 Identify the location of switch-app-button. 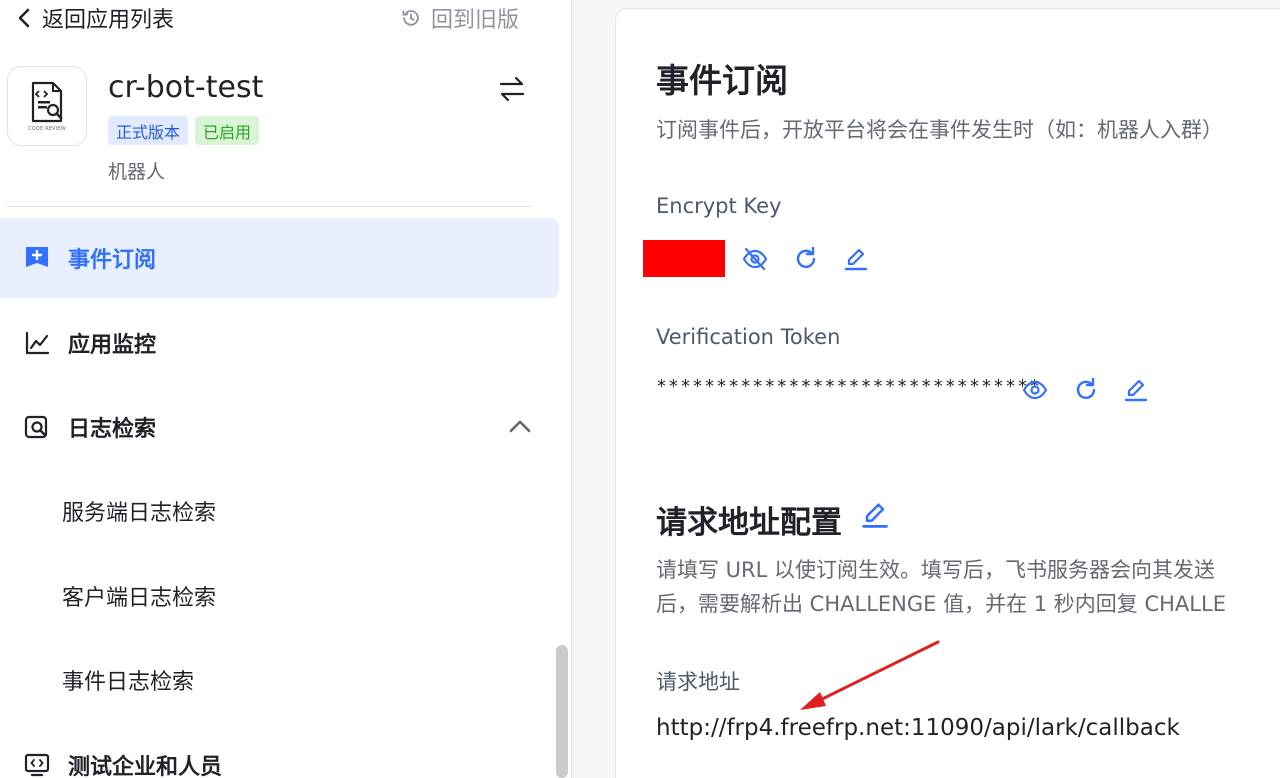
(512, 89).